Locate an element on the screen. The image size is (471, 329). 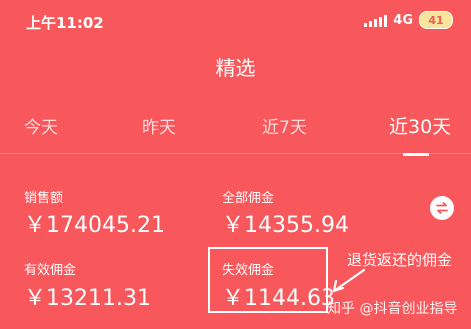
status-indicators: 4G 41 is located at coordinates (408, 20).